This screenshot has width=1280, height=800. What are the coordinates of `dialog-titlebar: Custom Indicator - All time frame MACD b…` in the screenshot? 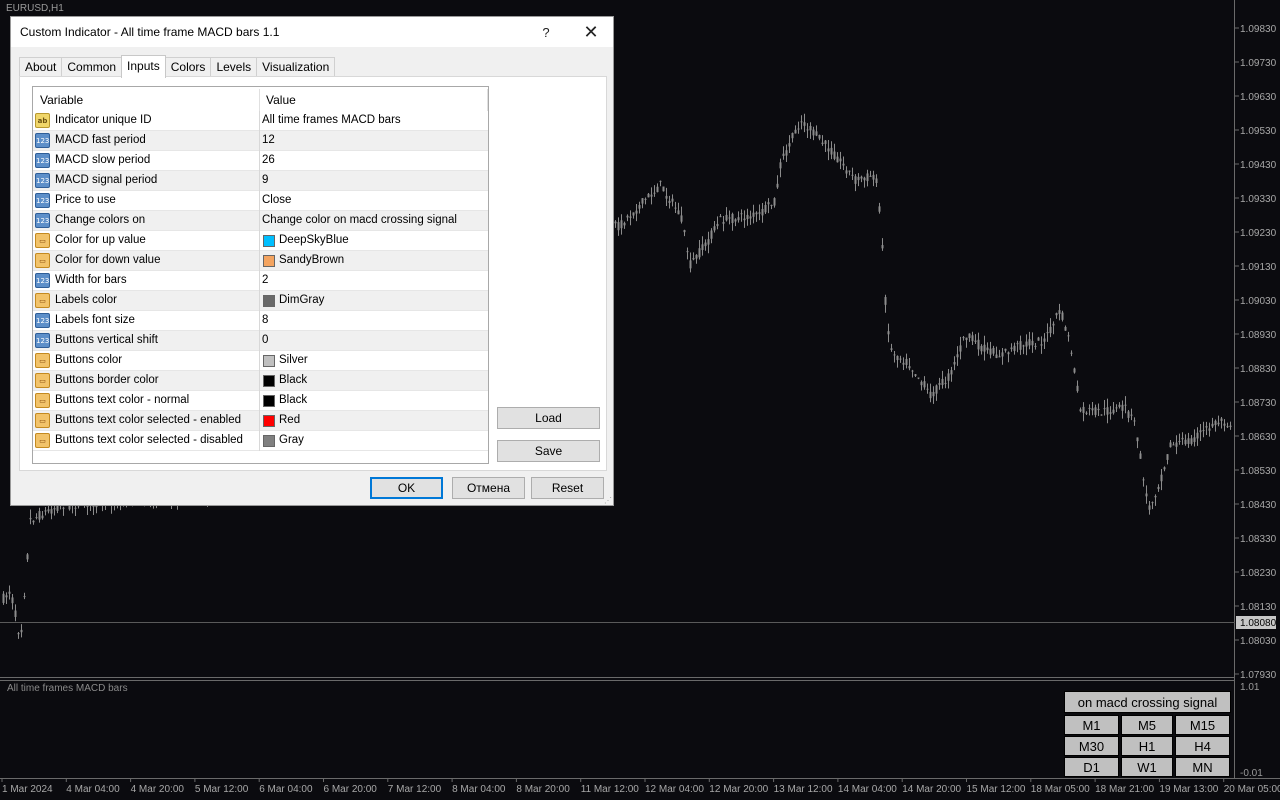 It's located at (312, 32).